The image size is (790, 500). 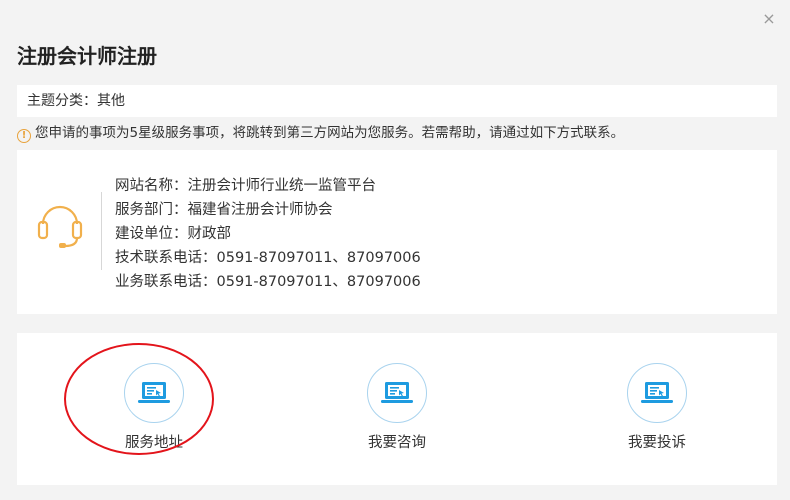 What do you see at coordinates (224, 210) in the screenshot?
I see `service-department: 服务部门：福建省注册会计师协会` at bounding box center [224, 210].